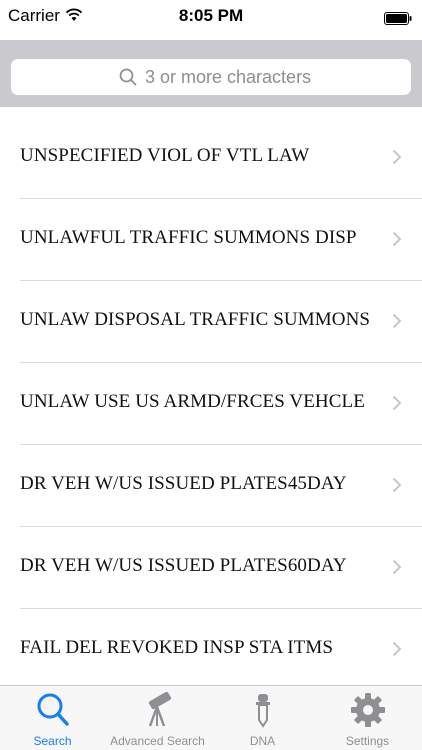 The width and height of the screenshot is (422, 750). Describe the element at coordinates (262, 741) in the screenshot. I see `tab-label: DNA` at that location.